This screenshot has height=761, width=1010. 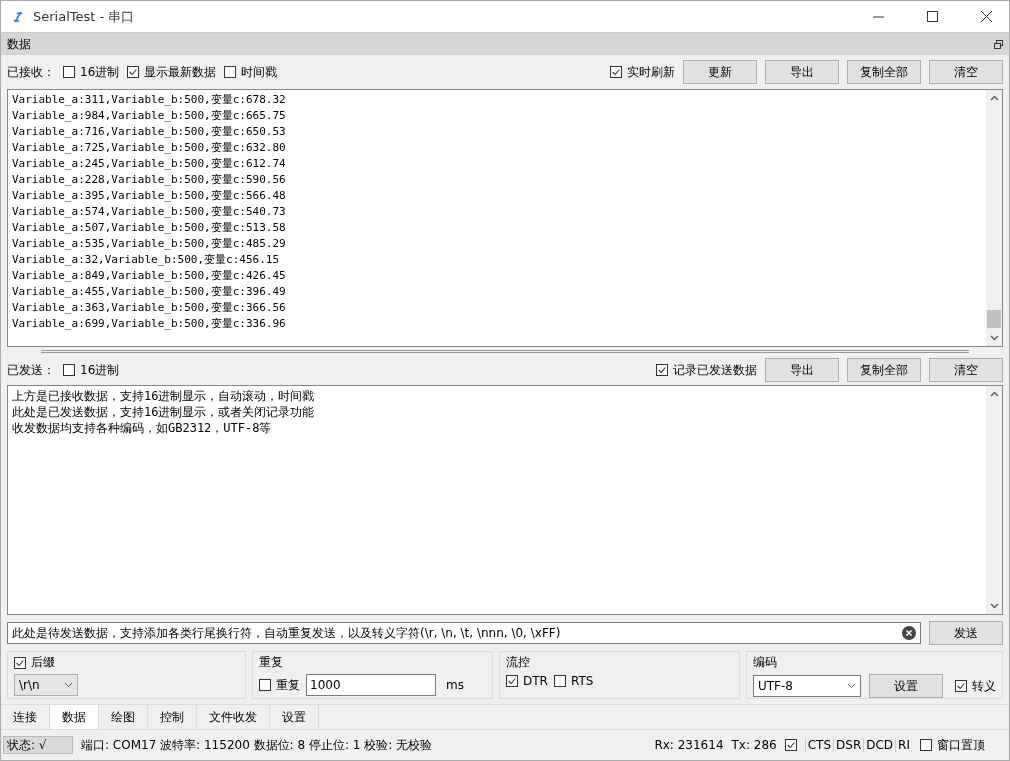 I want to click on data-line: Variable_a:228,Variable_b:500,变量c:590.56, so click(x=149, y=180).